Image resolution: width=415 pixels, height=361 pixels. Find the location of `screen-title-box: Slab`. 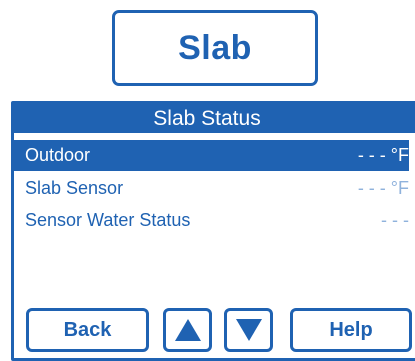

screen-title-box: Slab is located at coordinates (215, 48).